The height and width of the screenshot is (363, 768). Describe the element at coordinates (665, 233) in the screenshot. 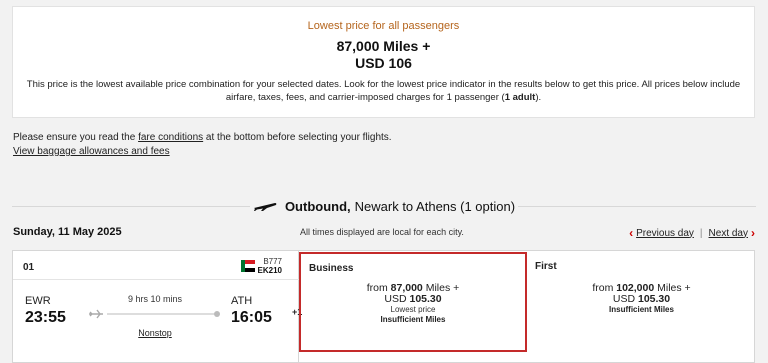

I see `previous-day-link: Previous day` at that location.